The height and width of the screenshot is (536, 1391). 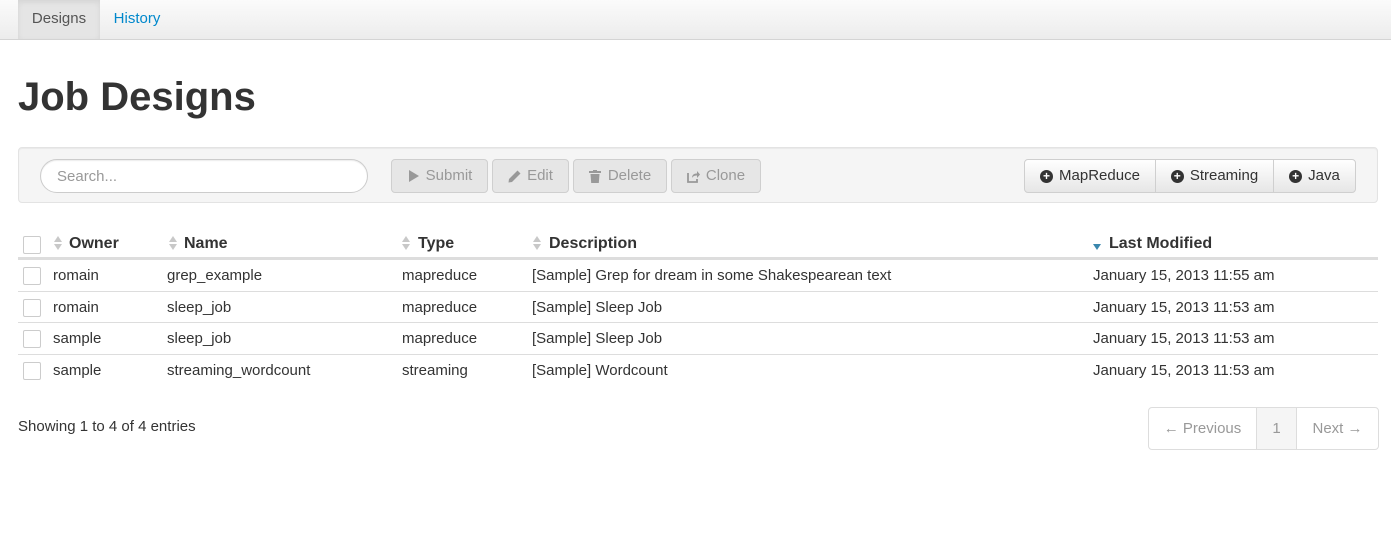 I want to click on edit-button: Edit, so click(x=530, y=176).